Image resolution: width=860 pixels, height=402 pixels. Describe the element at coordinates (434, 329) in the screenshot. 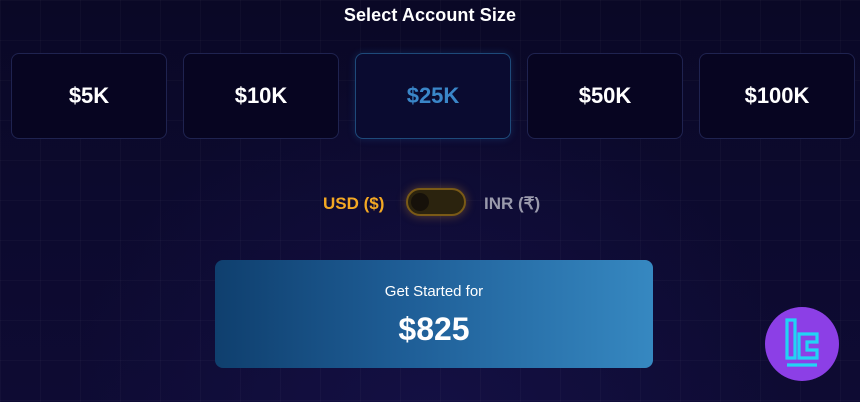

I see `price-value: $825` at that location.